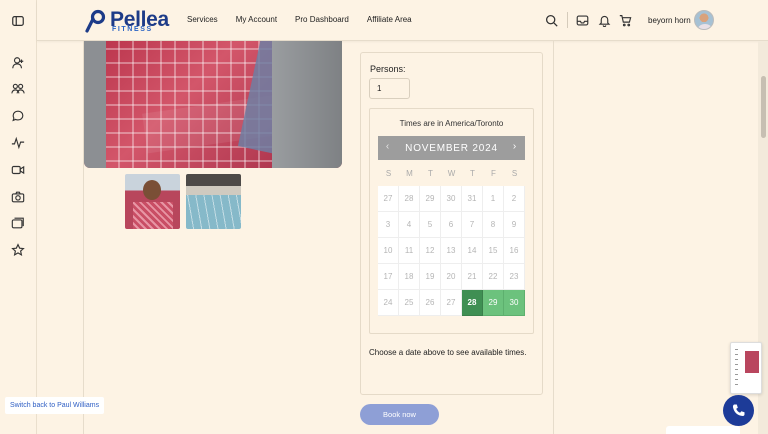  Describe the element at coordinates (451, 173) in the screenshot. I see `calendar-weekday: W` at that location.